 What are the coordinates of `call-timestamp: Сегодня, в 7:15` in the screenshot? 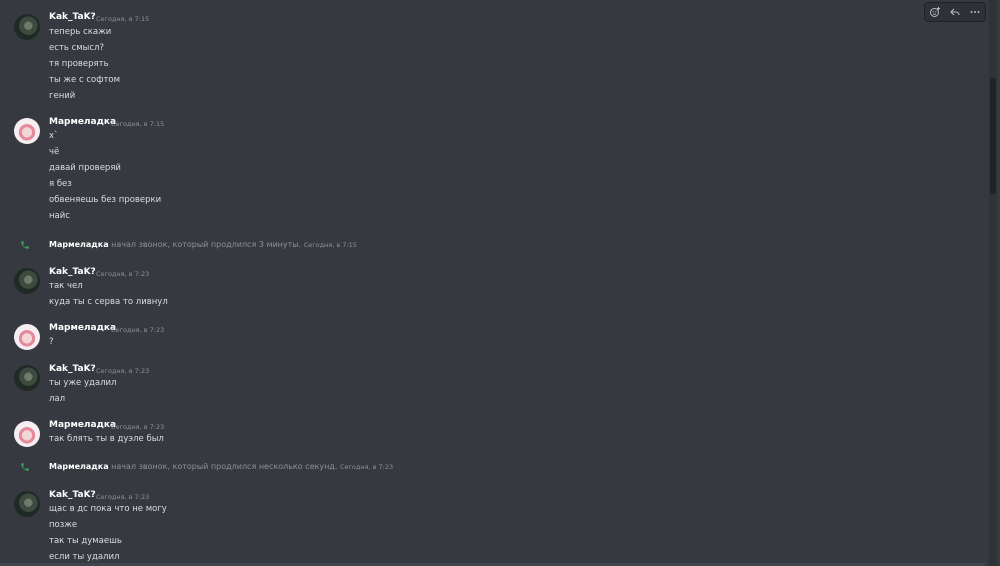 It's located at (330, 245).